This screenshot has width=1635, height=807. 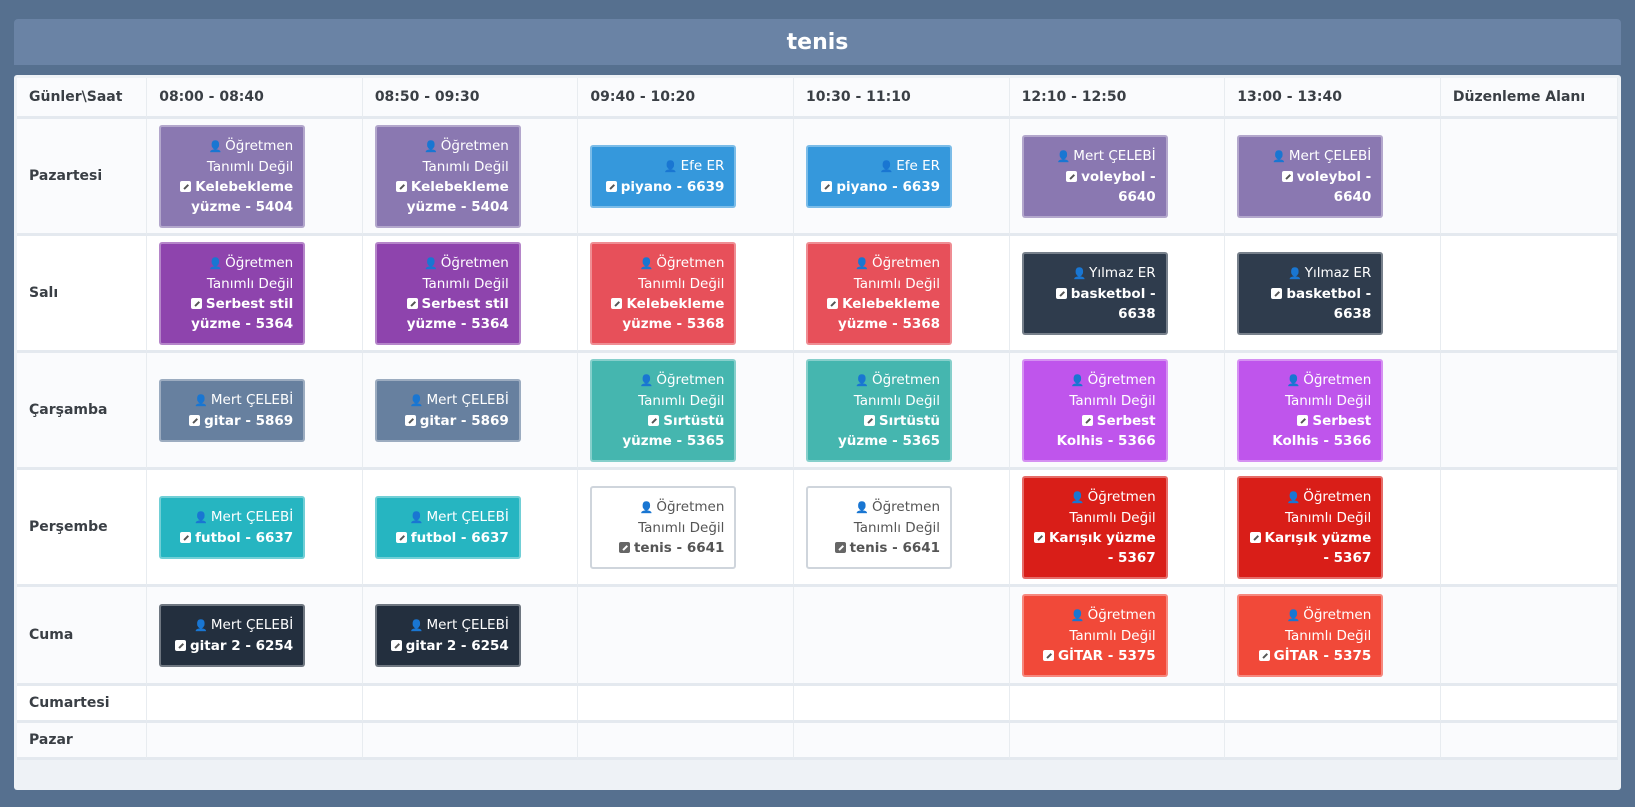 What do you see at coordinates (879, 166) in the screenshot?
I see `teacher-line: 👤 Efe ER` at bounding box center [879, 166].